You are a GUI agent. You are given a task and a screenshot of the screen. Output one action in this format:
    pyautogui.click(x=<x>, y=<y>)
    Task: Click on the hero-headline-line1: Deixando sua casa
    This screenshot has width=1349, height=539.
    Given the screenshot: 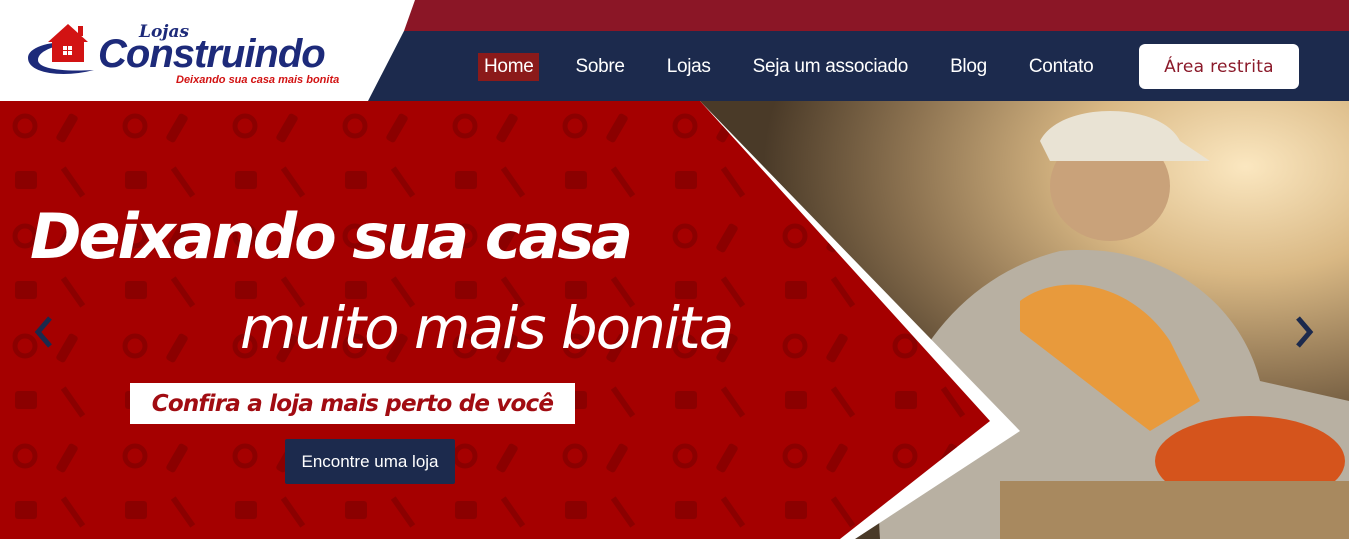 What is the action you would take?
    pyautogui.click(x=331, y=236)
    